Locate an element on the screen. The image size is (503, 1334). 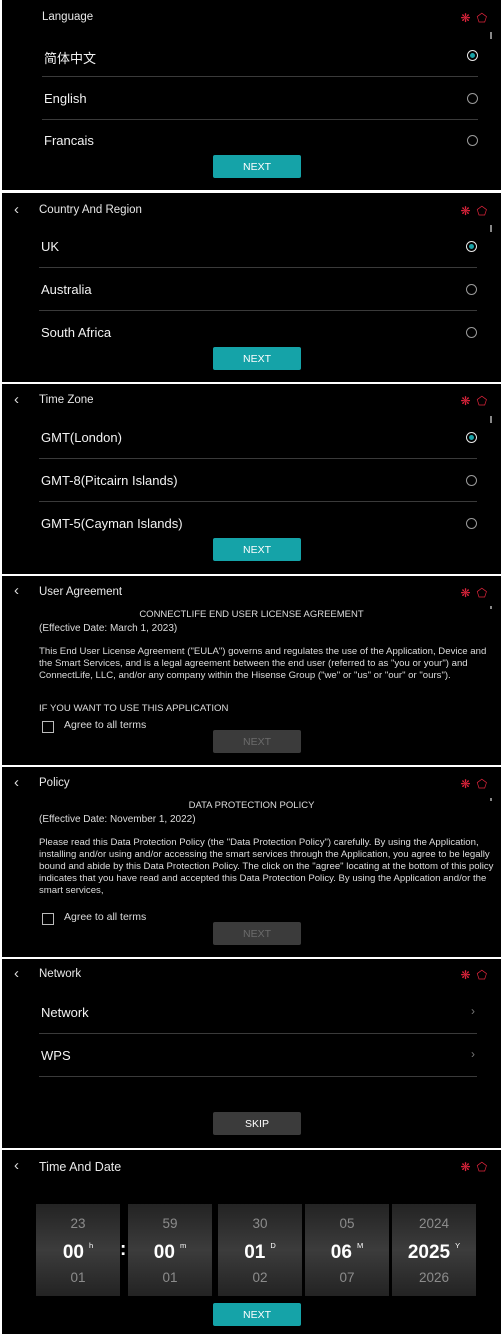
chevron-right-icon: › is located at coordinates (473, 1011).